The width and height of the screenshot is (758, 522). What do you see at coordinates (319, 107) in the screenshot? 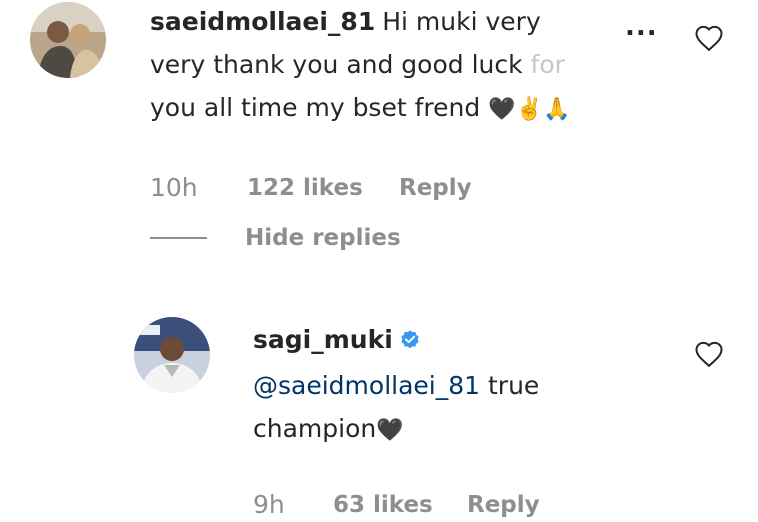
I see `comment-text-line3: you all time my bset frend` at bounding box center [319, 107].